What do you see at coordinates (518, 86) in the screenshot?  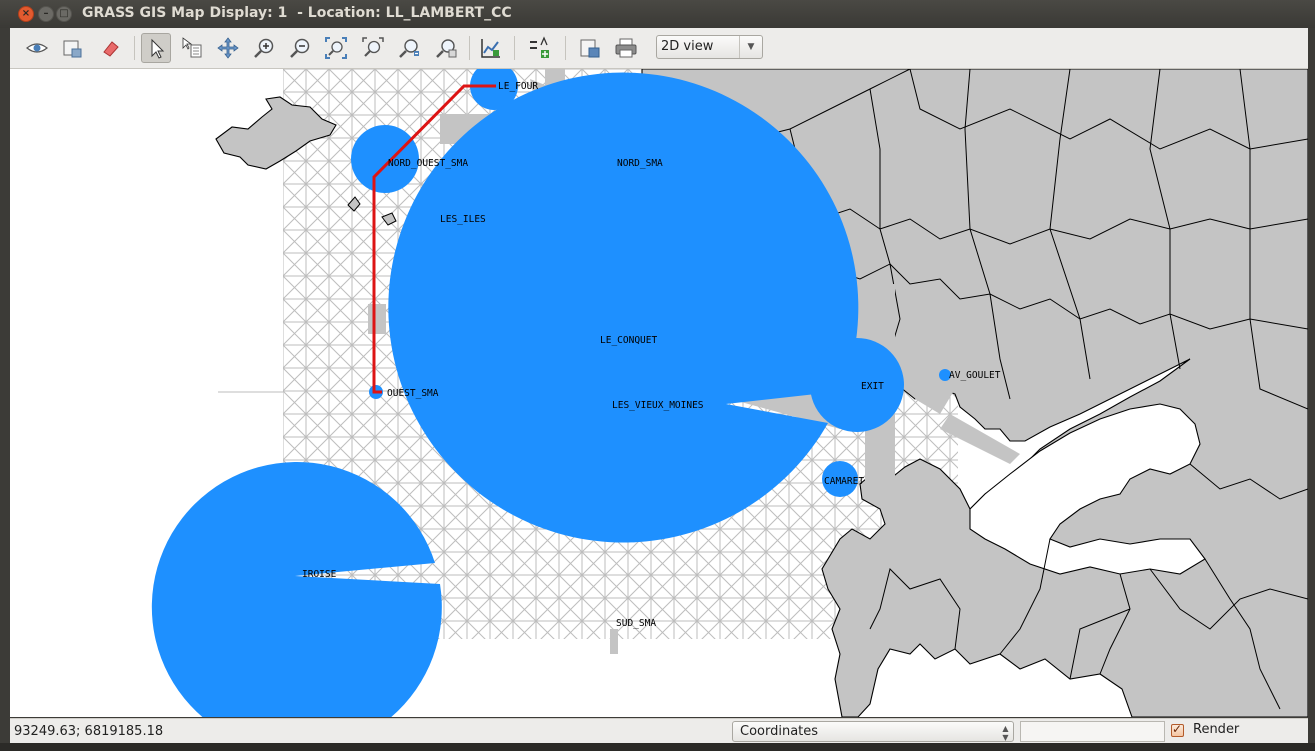 I see `label-le-four: LE_FOUR` at bounding box center [518, 86].